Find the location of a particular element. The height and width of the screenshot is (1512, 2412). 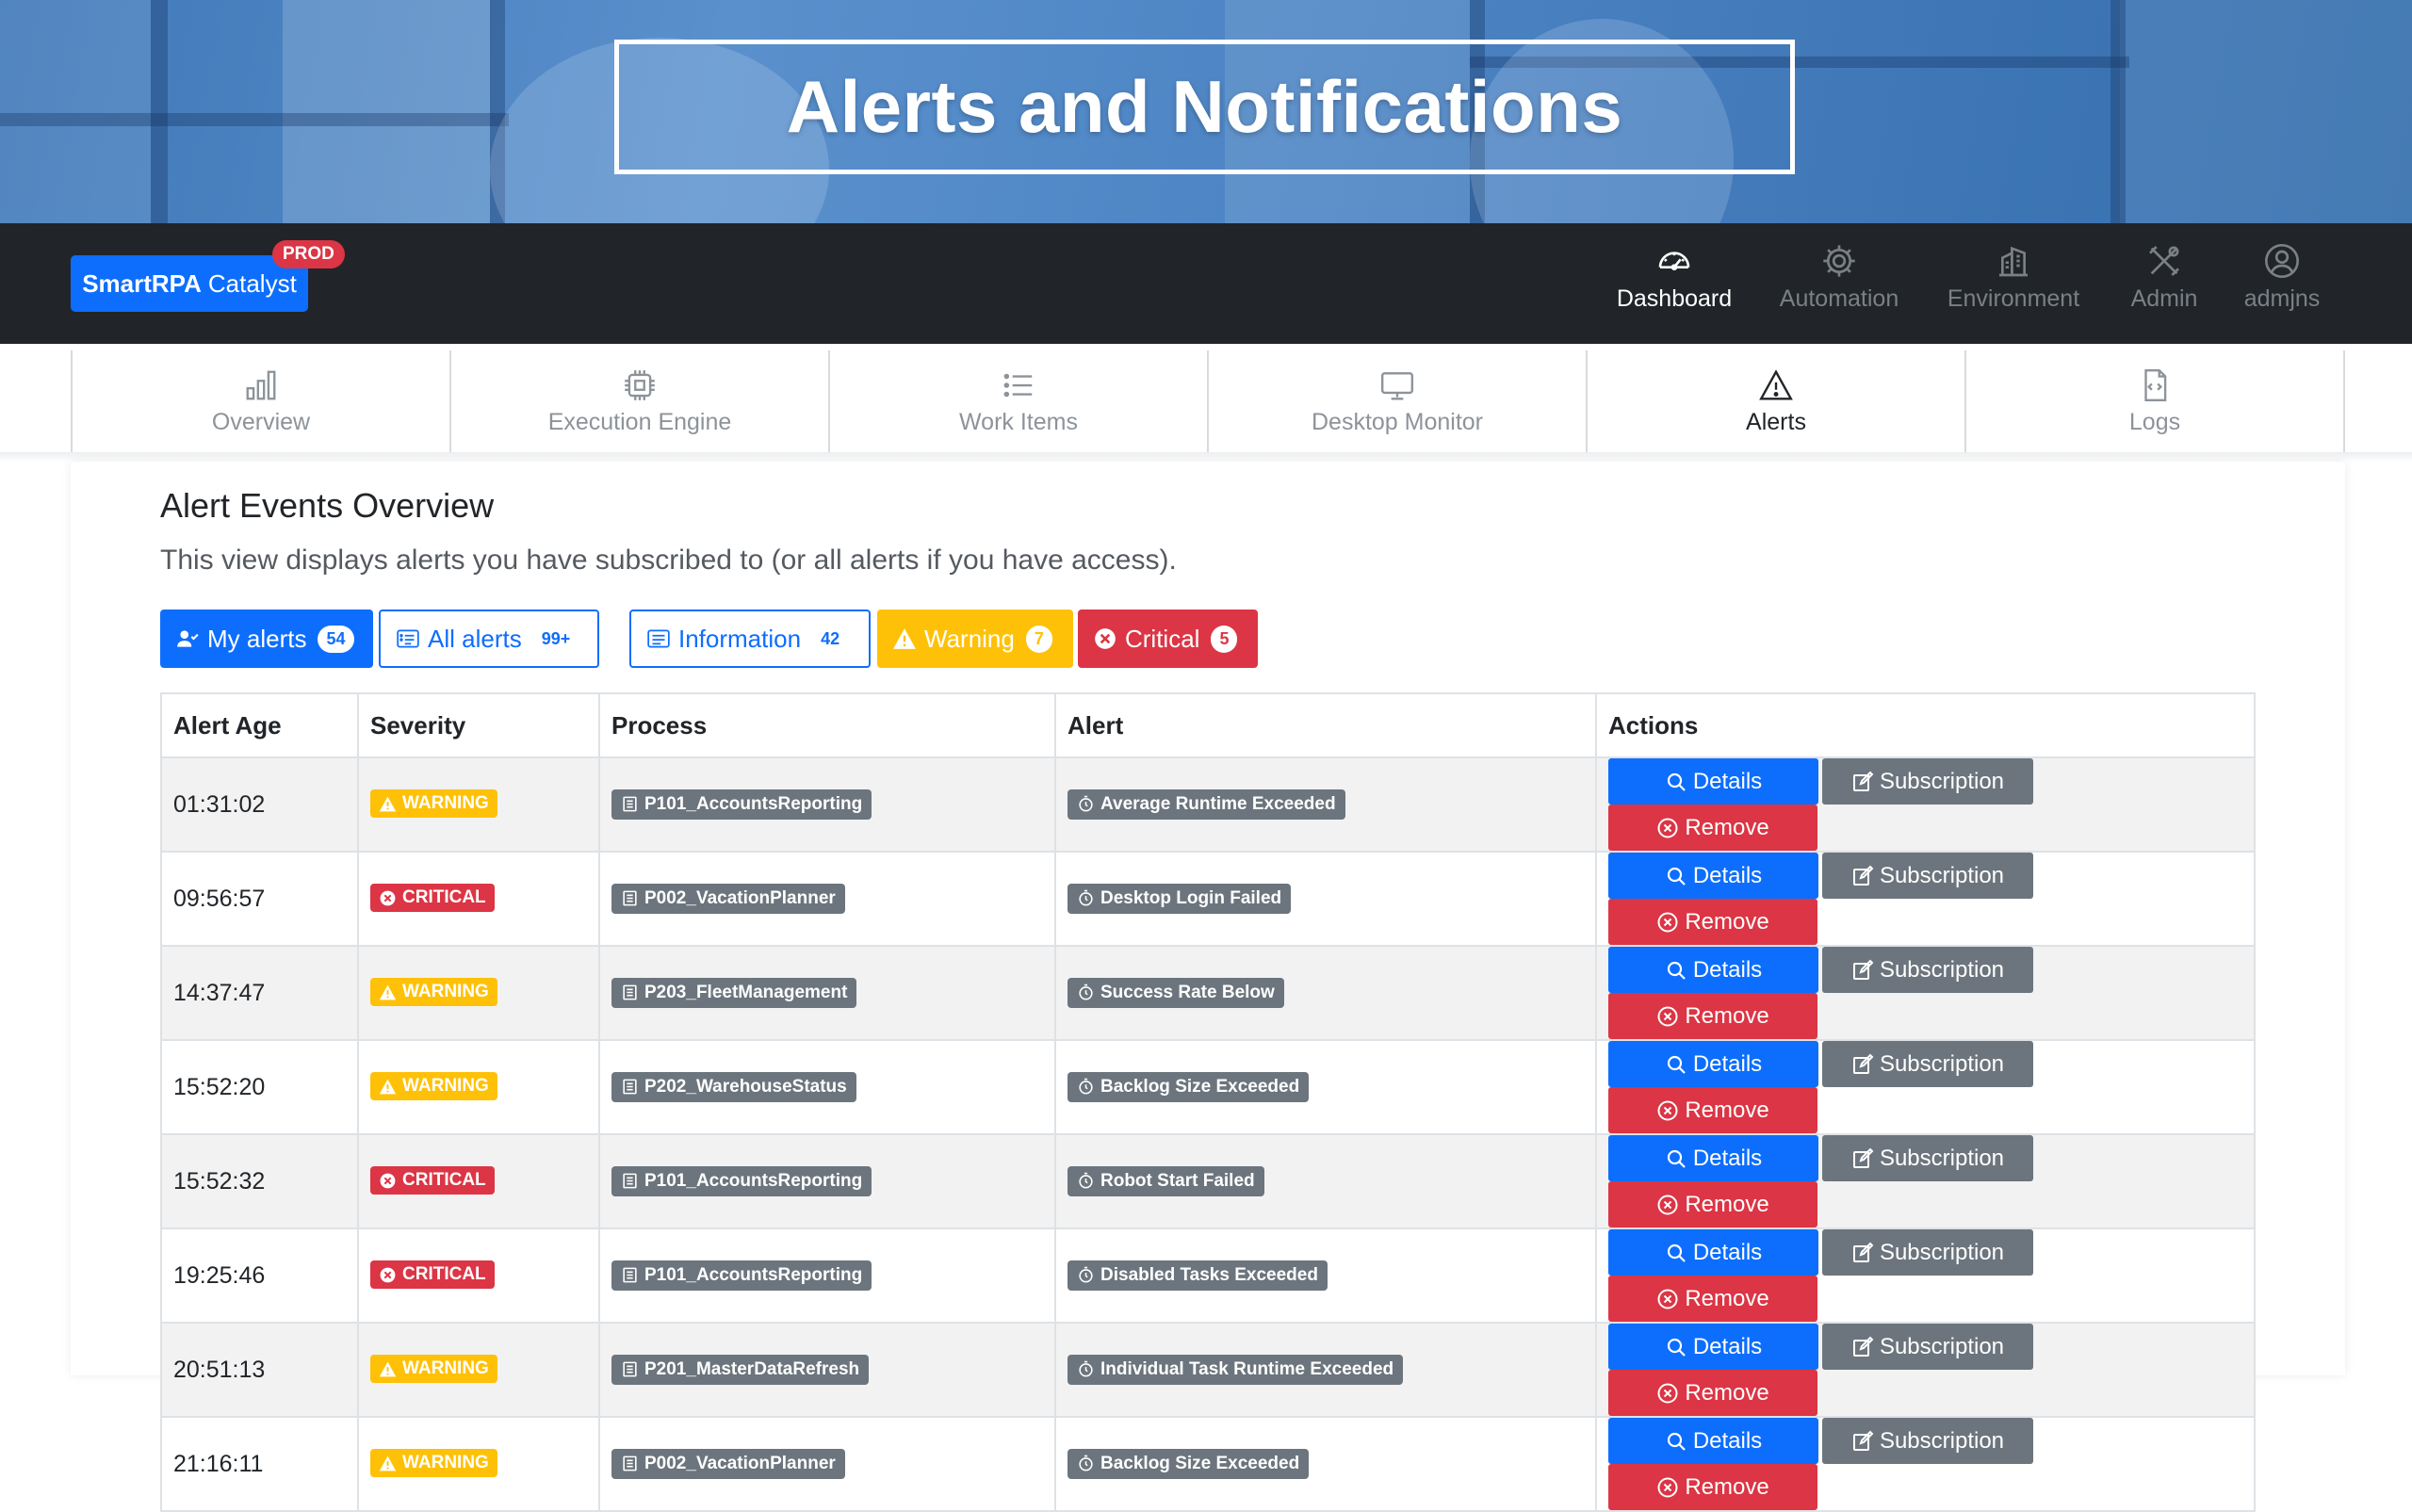

severity-badge: WARNING is located at coordinates (433, 804).